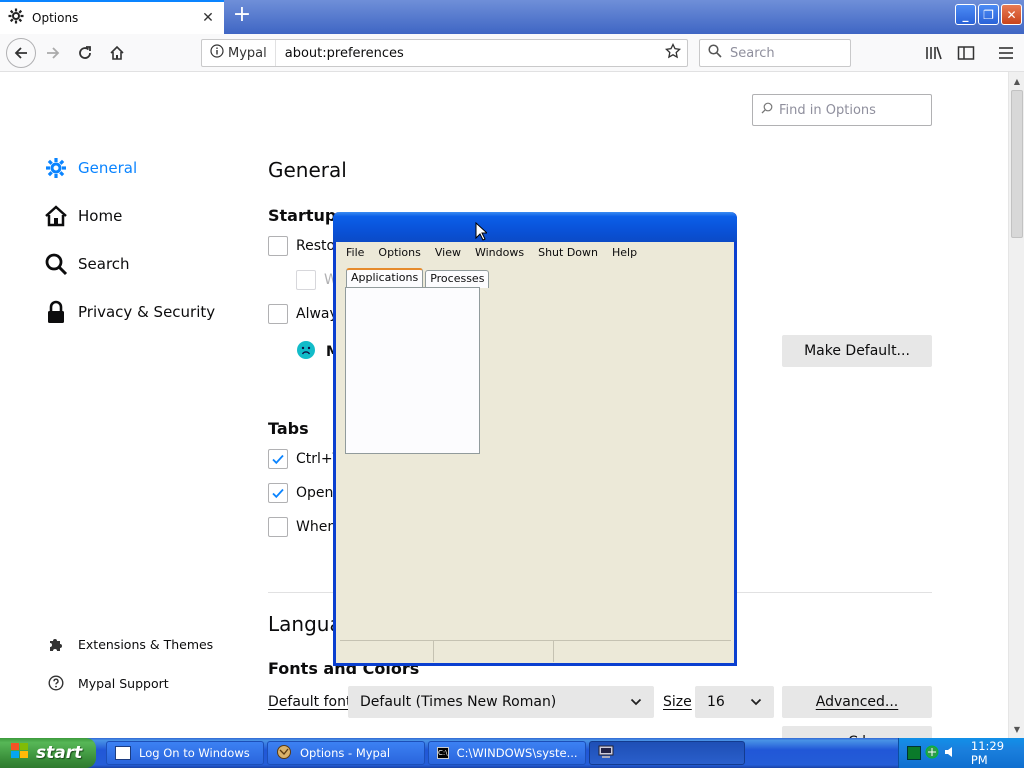  I want to click on forward-button, so click(53, 53).